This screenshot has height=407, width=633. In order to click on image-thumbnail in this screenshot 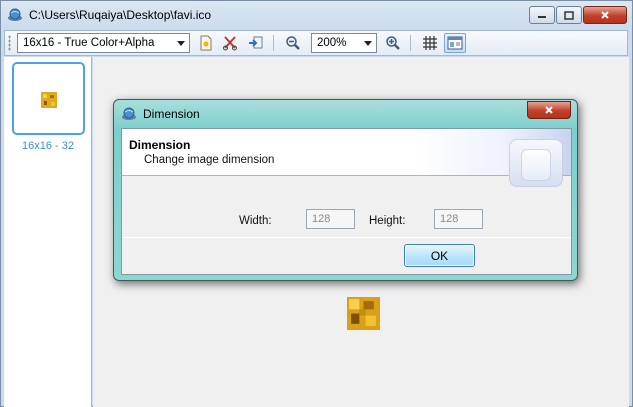, I will do `click(48, 98)`.